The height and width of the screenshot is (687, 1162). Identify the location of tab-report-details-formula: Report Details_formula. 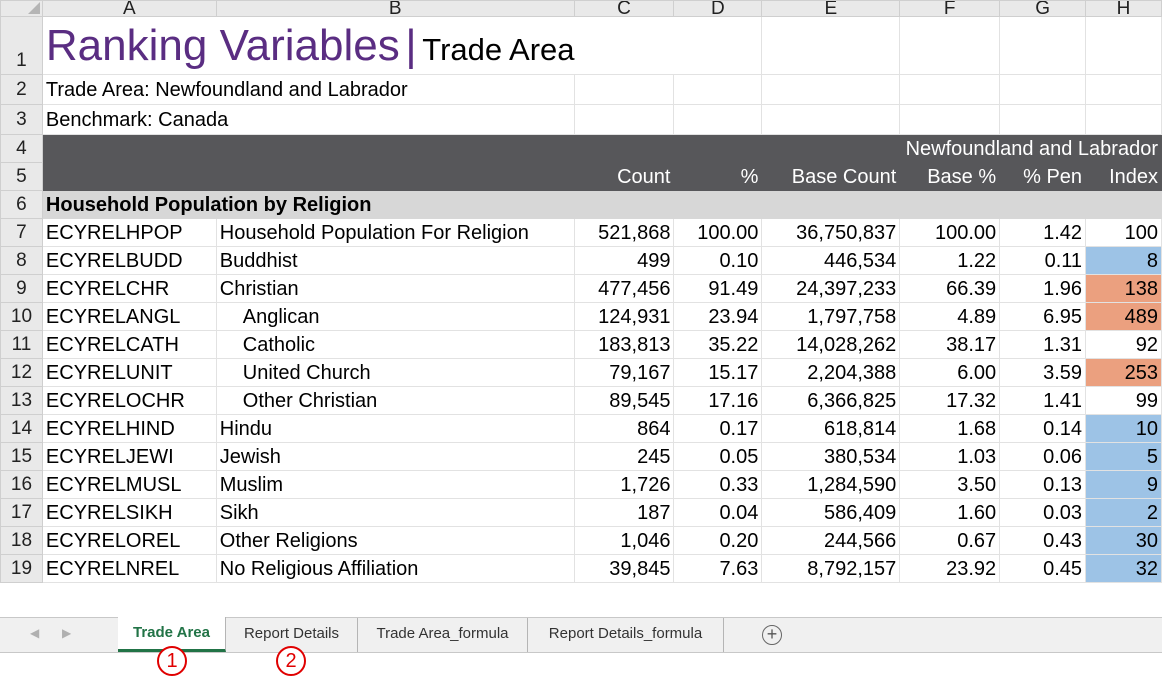
(626, 635).